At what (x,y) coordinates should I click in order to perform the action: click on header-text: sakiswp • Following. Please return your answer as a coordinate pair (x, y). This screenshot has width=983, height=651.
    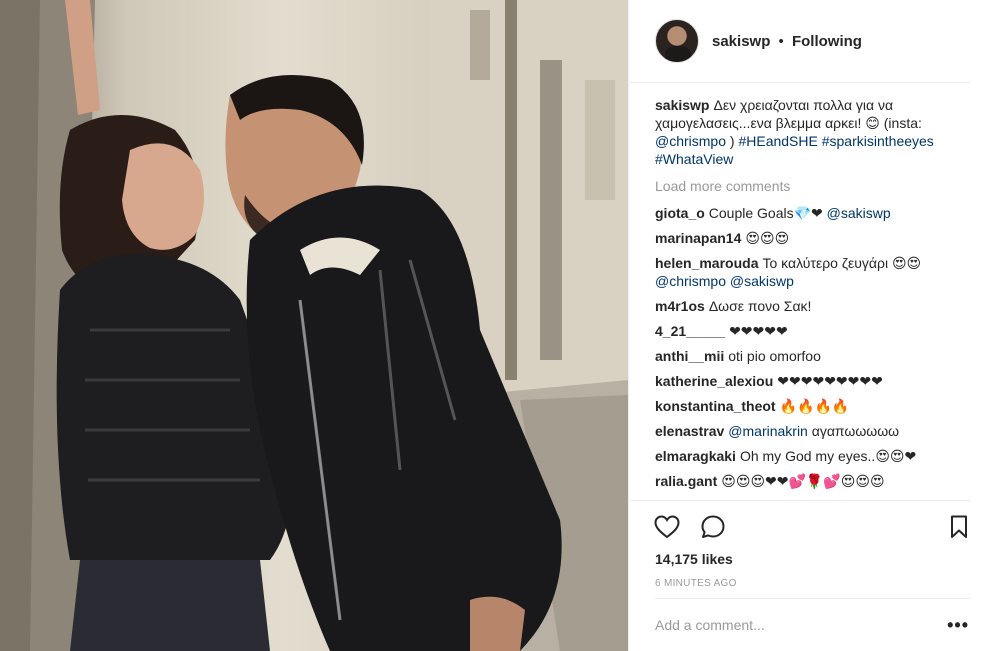
    Looking at the image, I should click on (787, 41).